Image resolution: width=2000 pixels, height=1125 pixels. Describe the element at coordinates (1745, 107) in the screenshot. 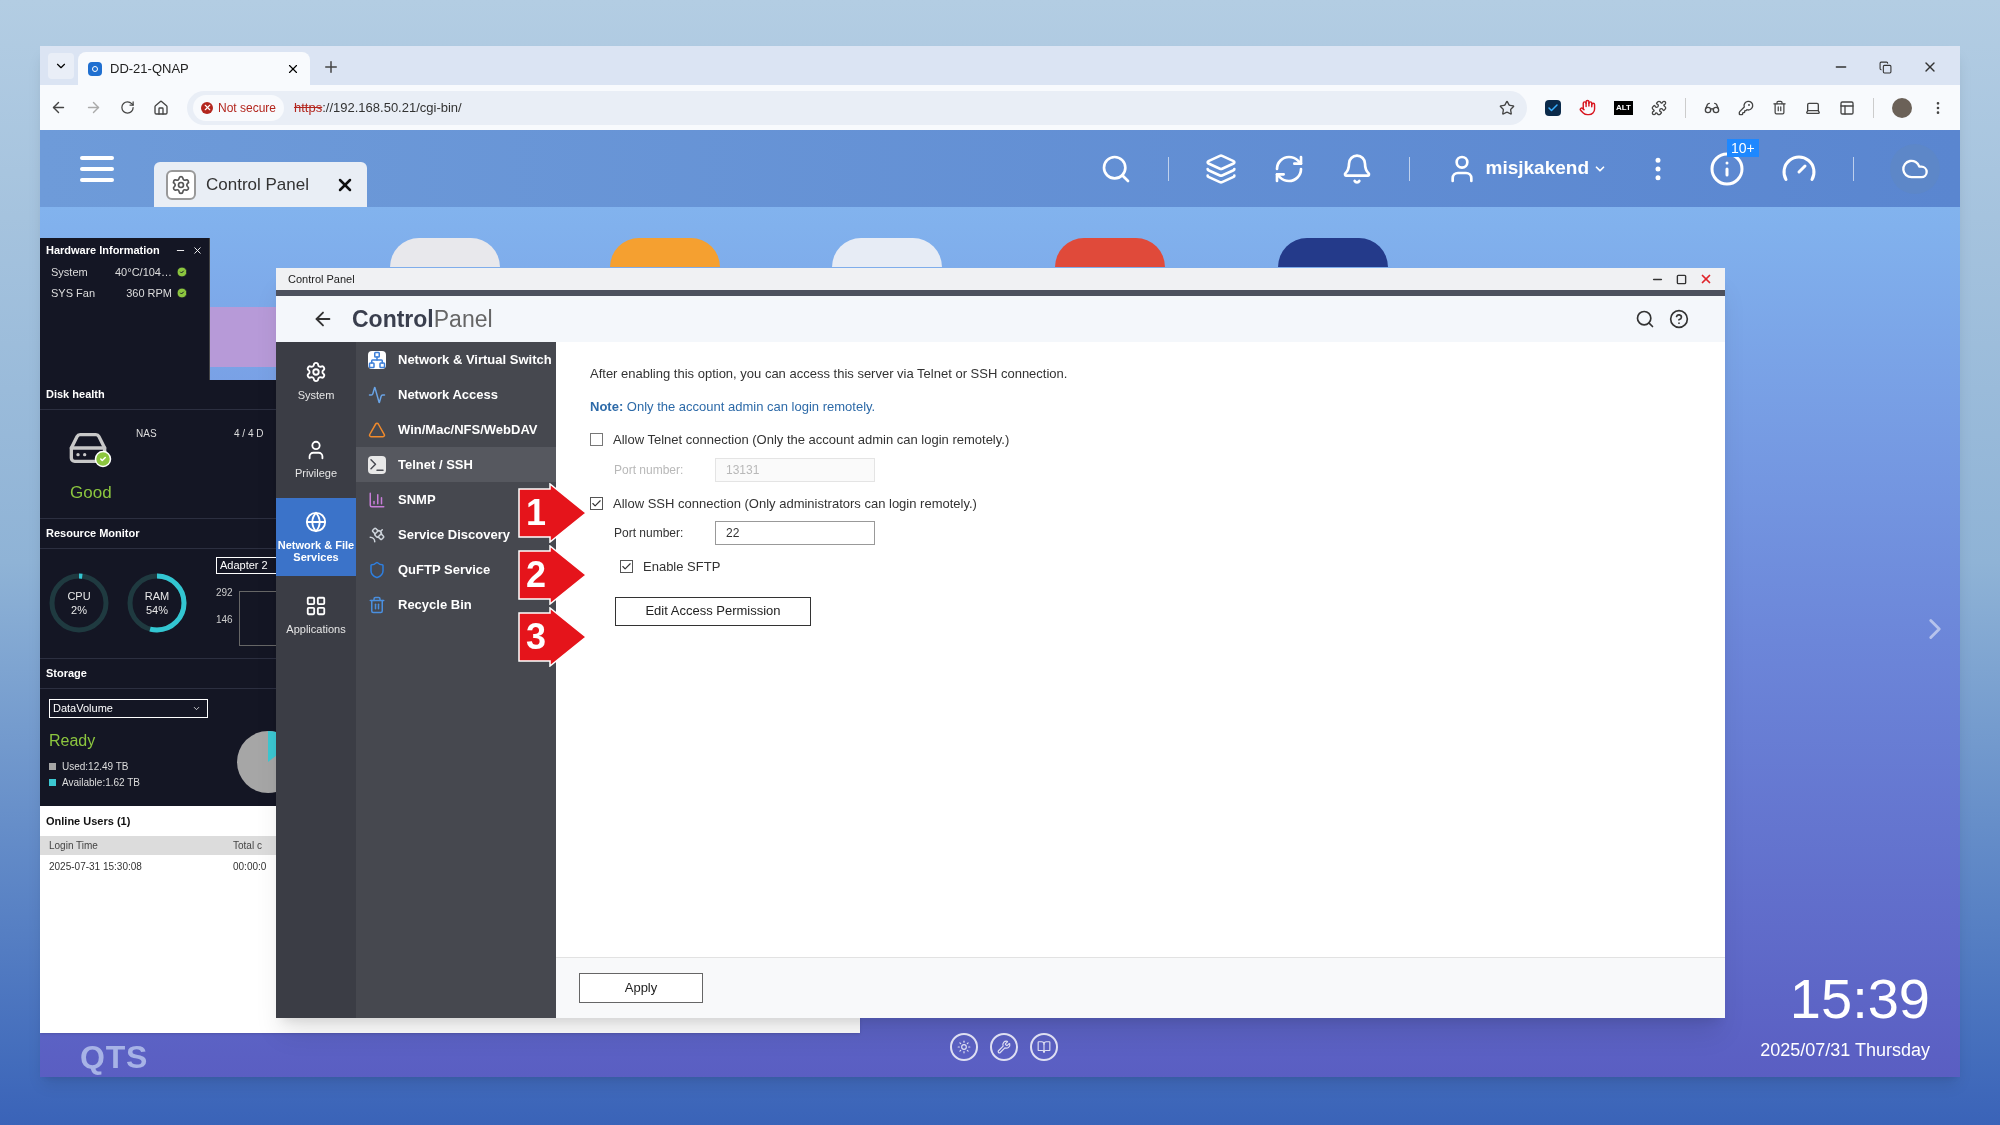

I see `key-icon` at that location.